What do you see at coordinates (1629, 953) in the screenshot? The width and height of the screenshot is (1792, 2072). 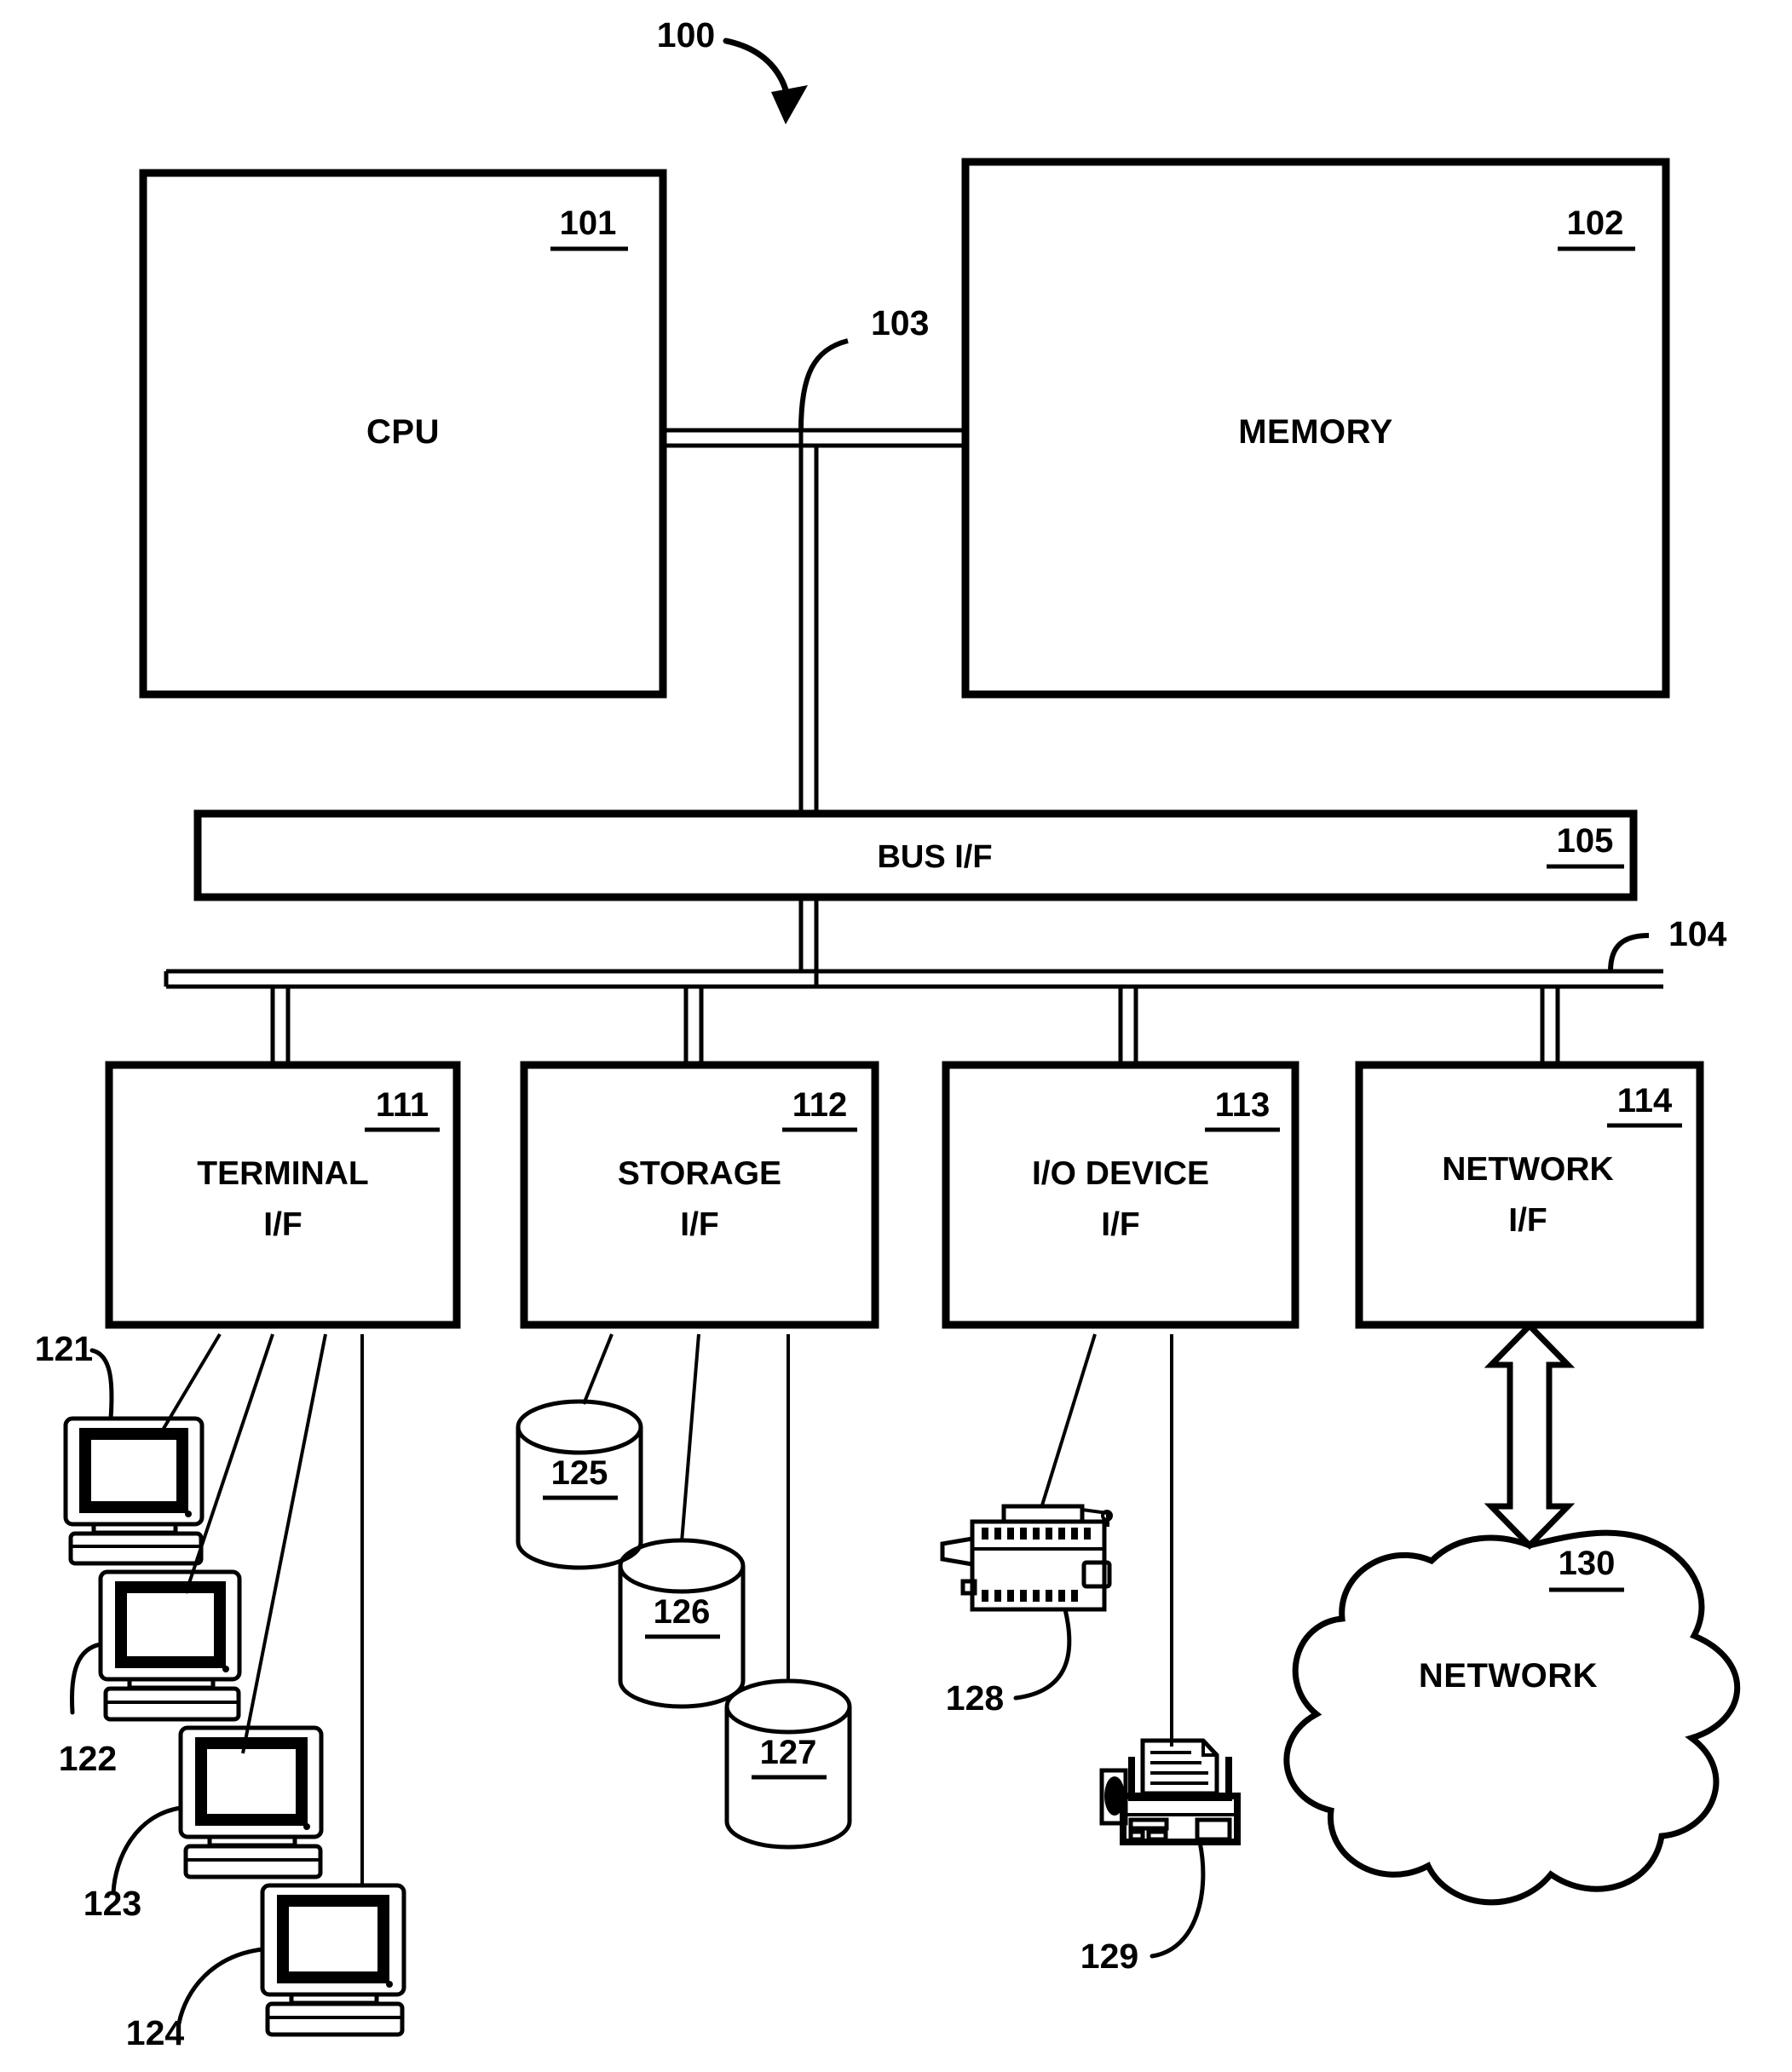 I see `io-bus-104-leader` at bounding box center [1629, 953].